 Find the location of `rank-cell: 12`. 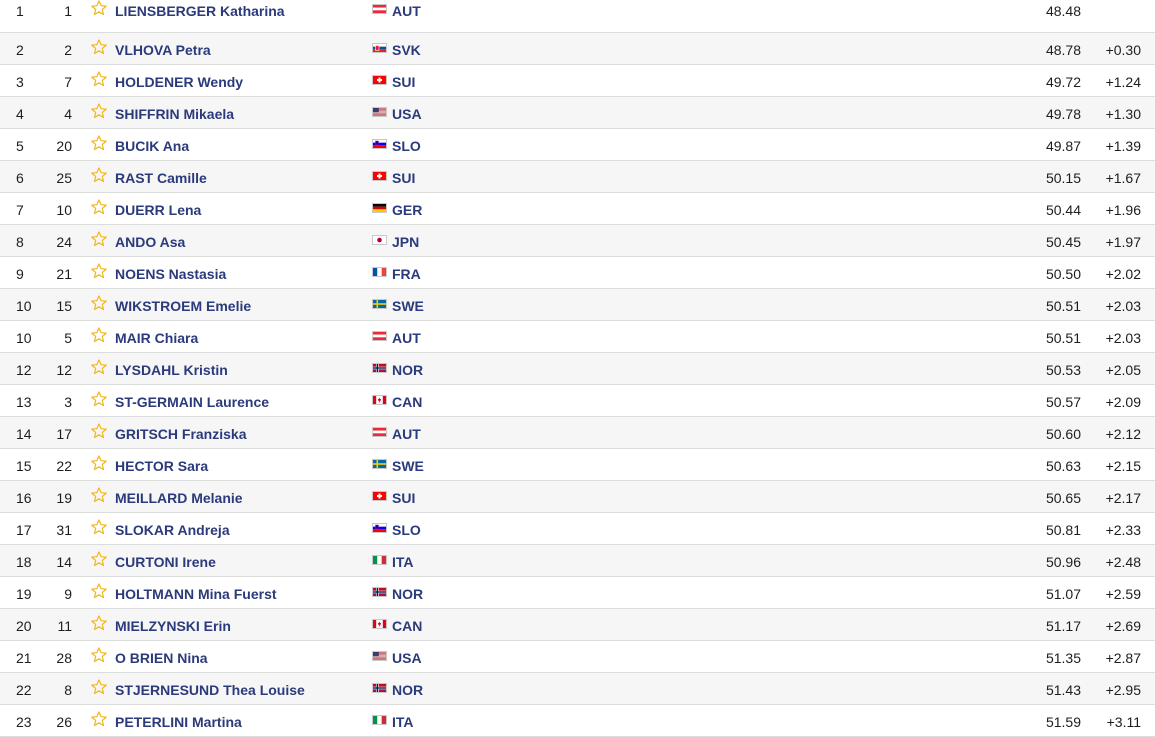

rank-cell: 12 is located at coordinates (24, 370).